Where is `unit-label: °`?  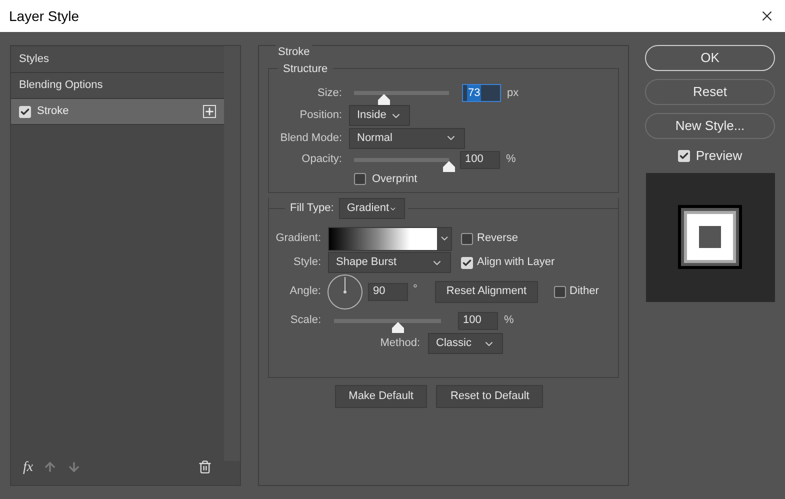
unit-label: ° is located at coordinates (415, 288).